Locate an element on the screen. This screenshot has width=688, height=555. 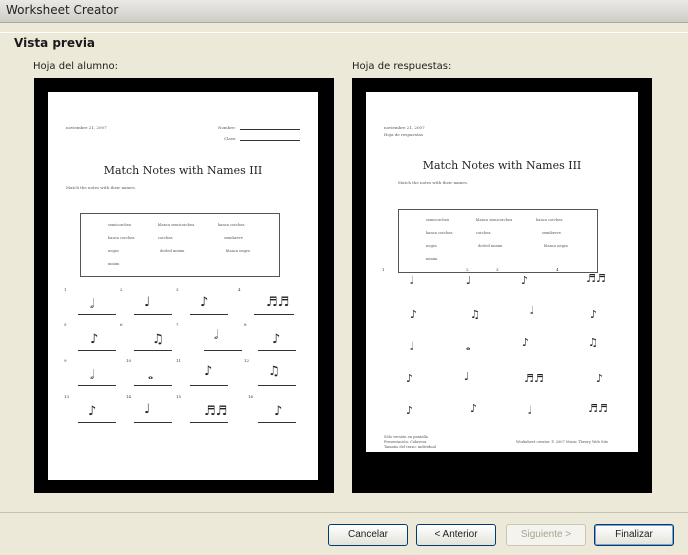
item-number: 6 is located at coordinates (121, 324).